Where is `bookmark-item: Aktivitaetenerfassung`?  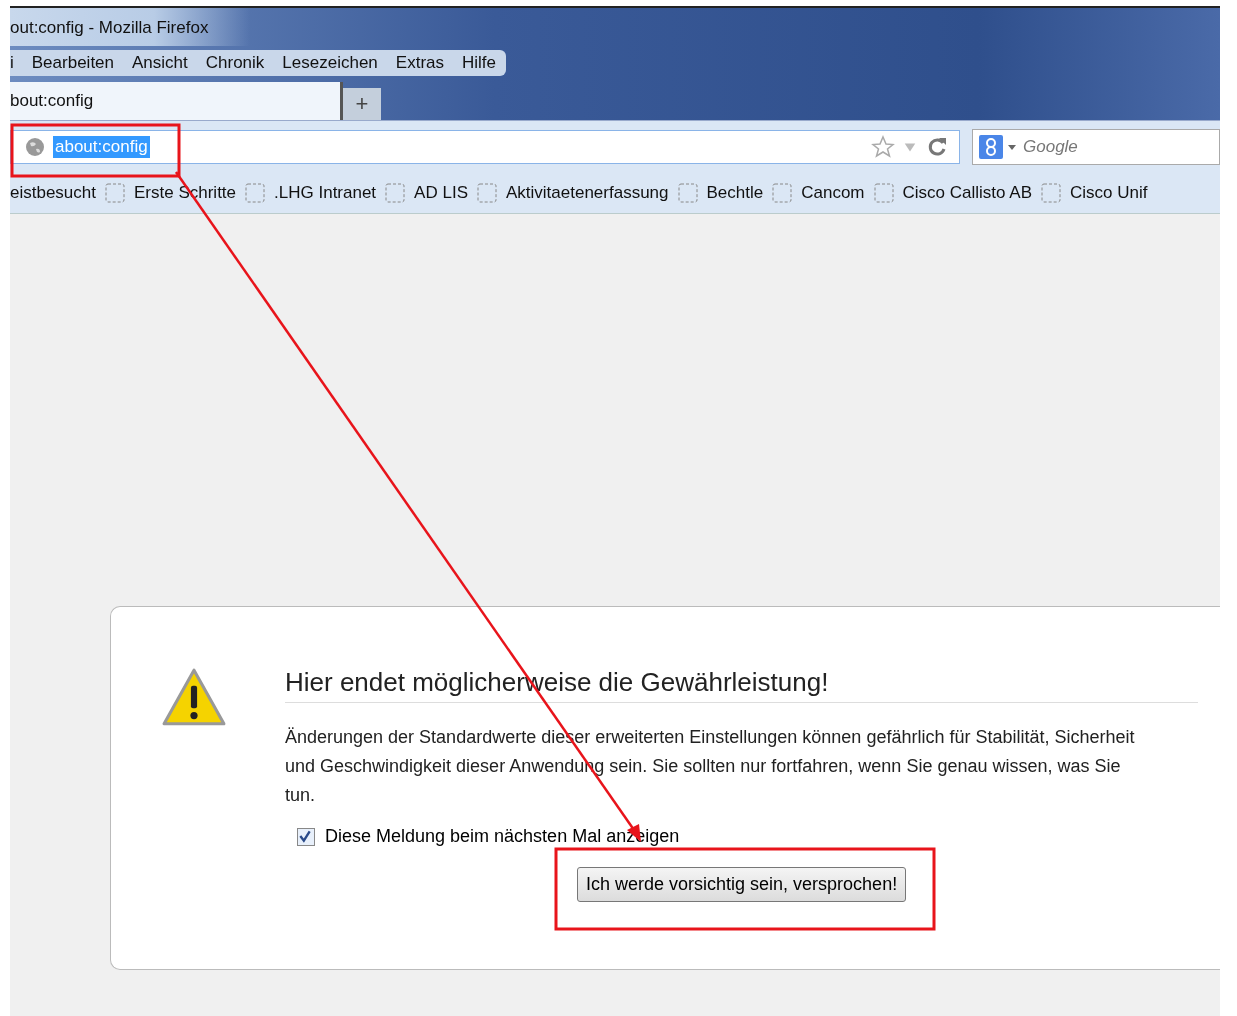 bookmark-item: Aktivitaetenerfassung is located at coordinates (587, 193).